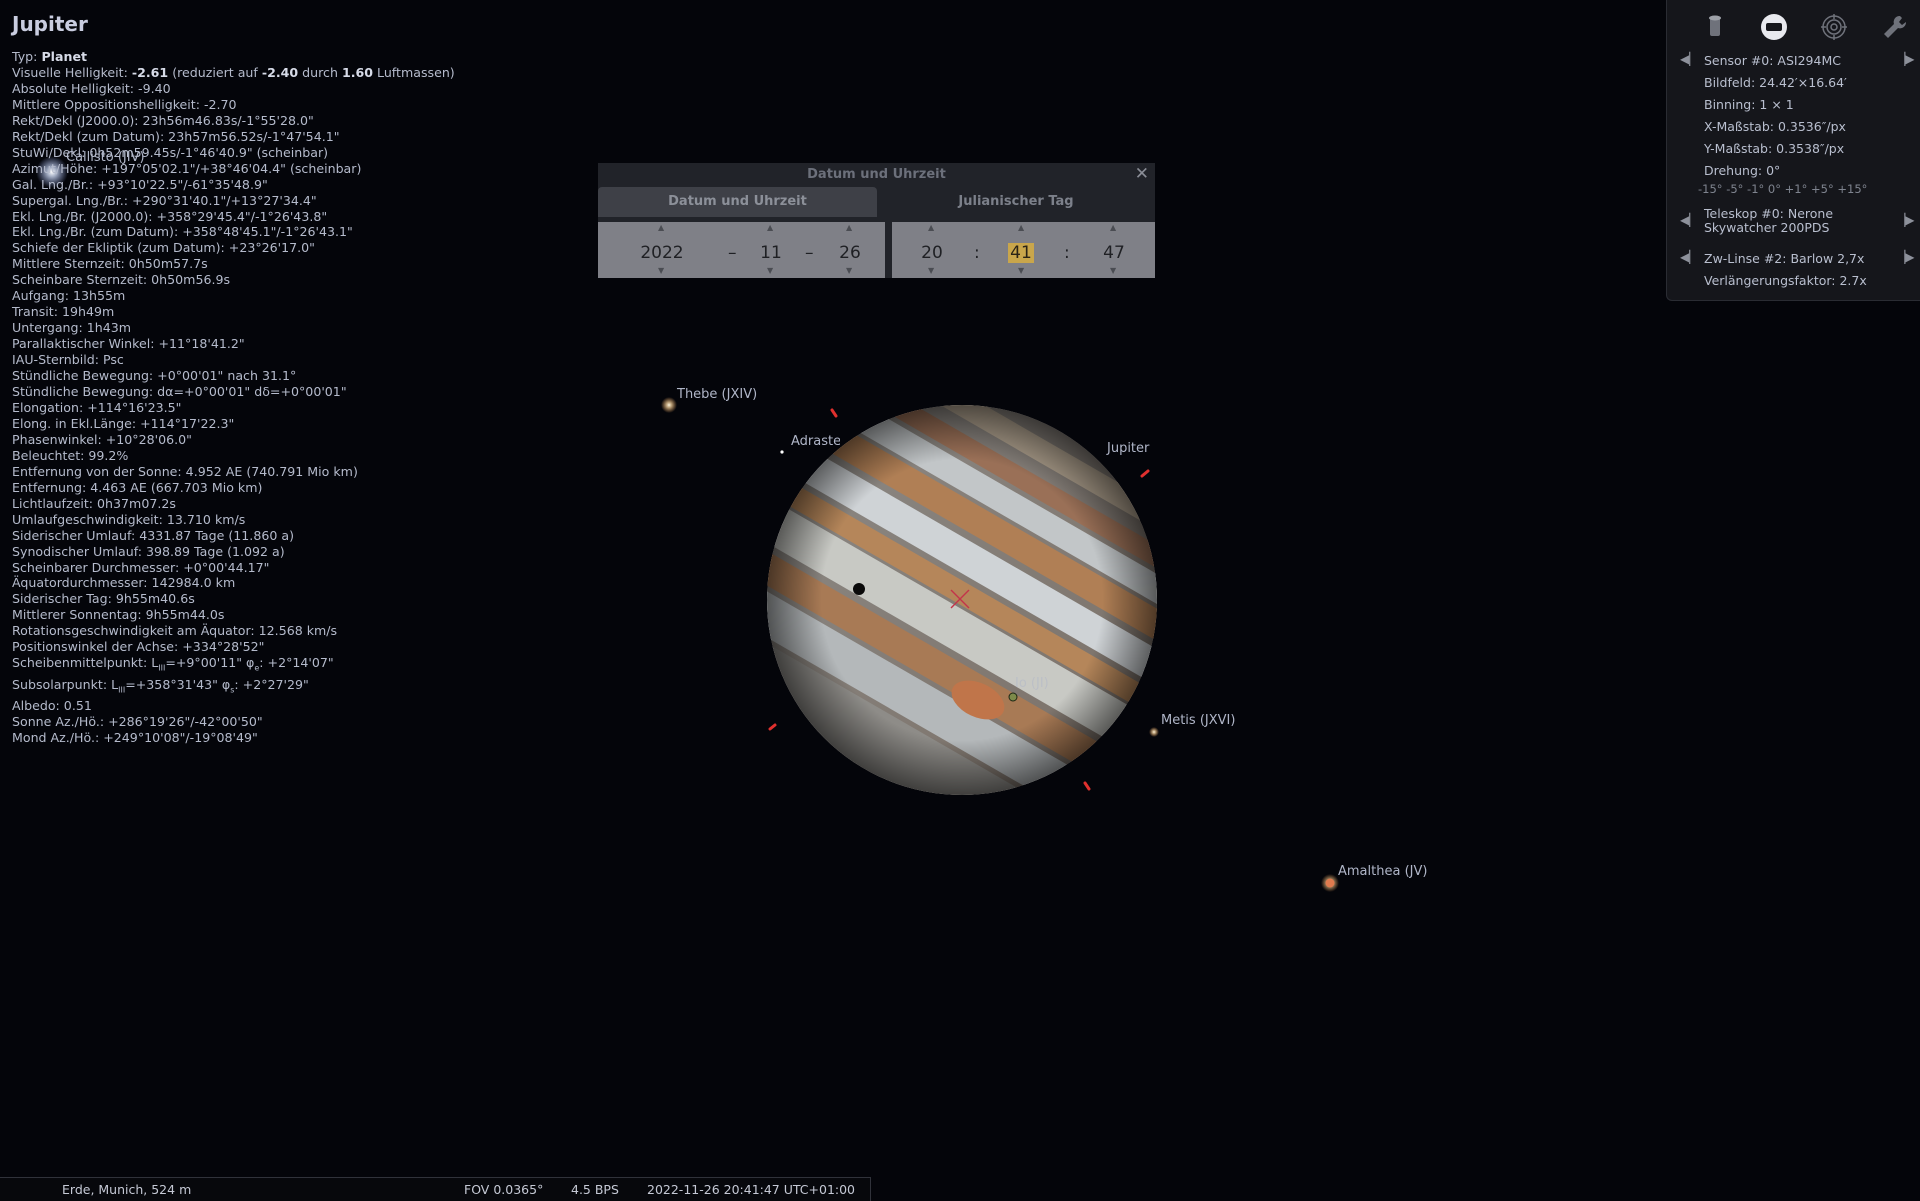  I want to click on info-line: Mittlerer Sonnentag: 9h55m44.0s, so click(118, 615).